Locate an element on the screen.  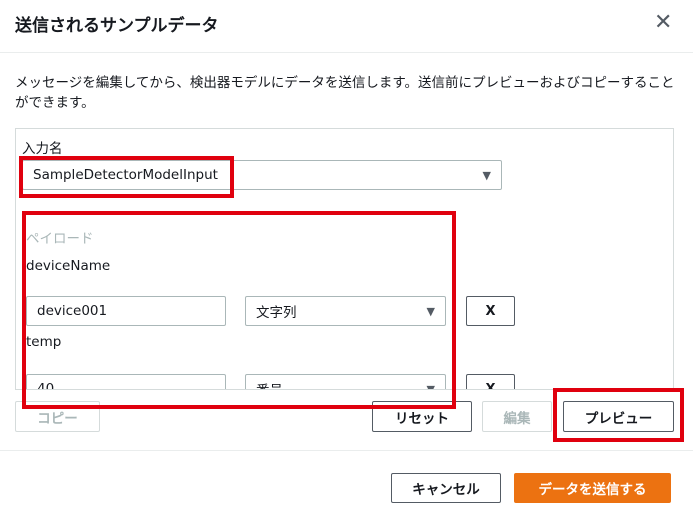
payload-label: ペイロード is located at coordinates (60, 239).